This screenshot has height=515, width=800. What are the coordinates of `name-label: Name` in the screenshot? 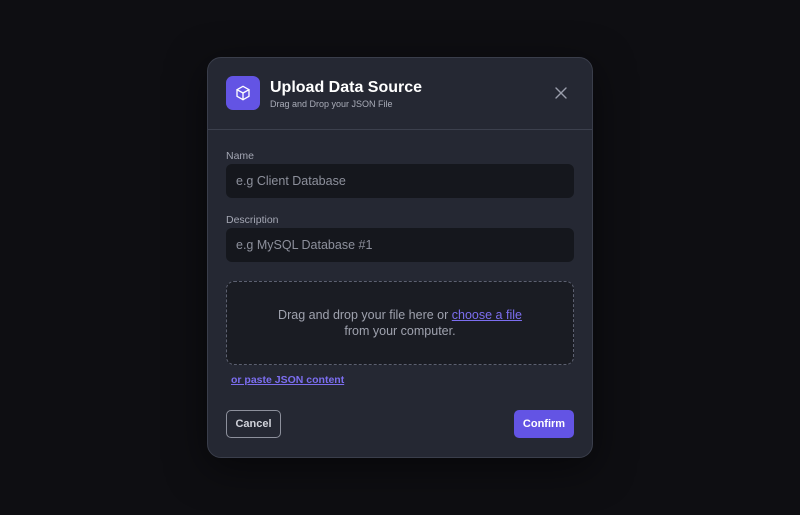 It's located at (240, 156).